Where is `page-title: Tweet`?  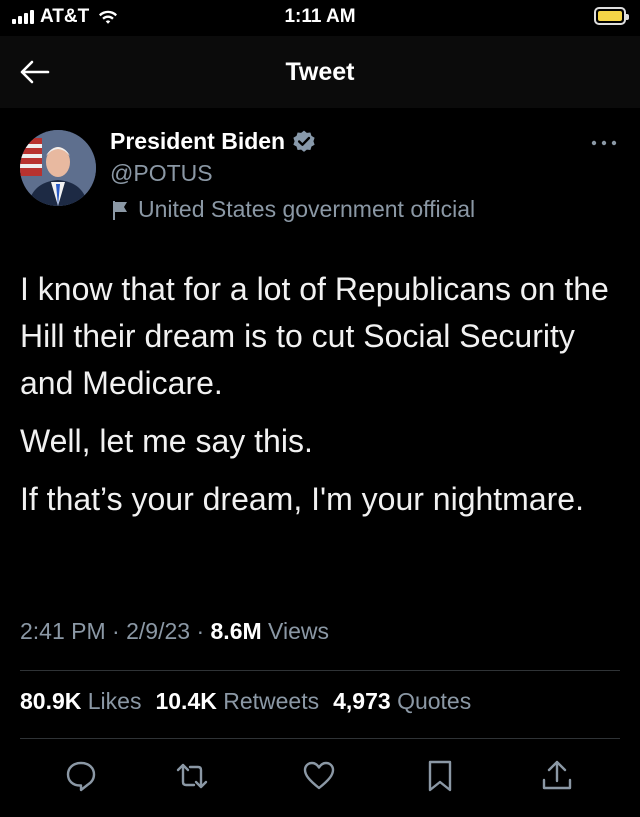 page-title: Tweet is located at coordinates (320, 72).